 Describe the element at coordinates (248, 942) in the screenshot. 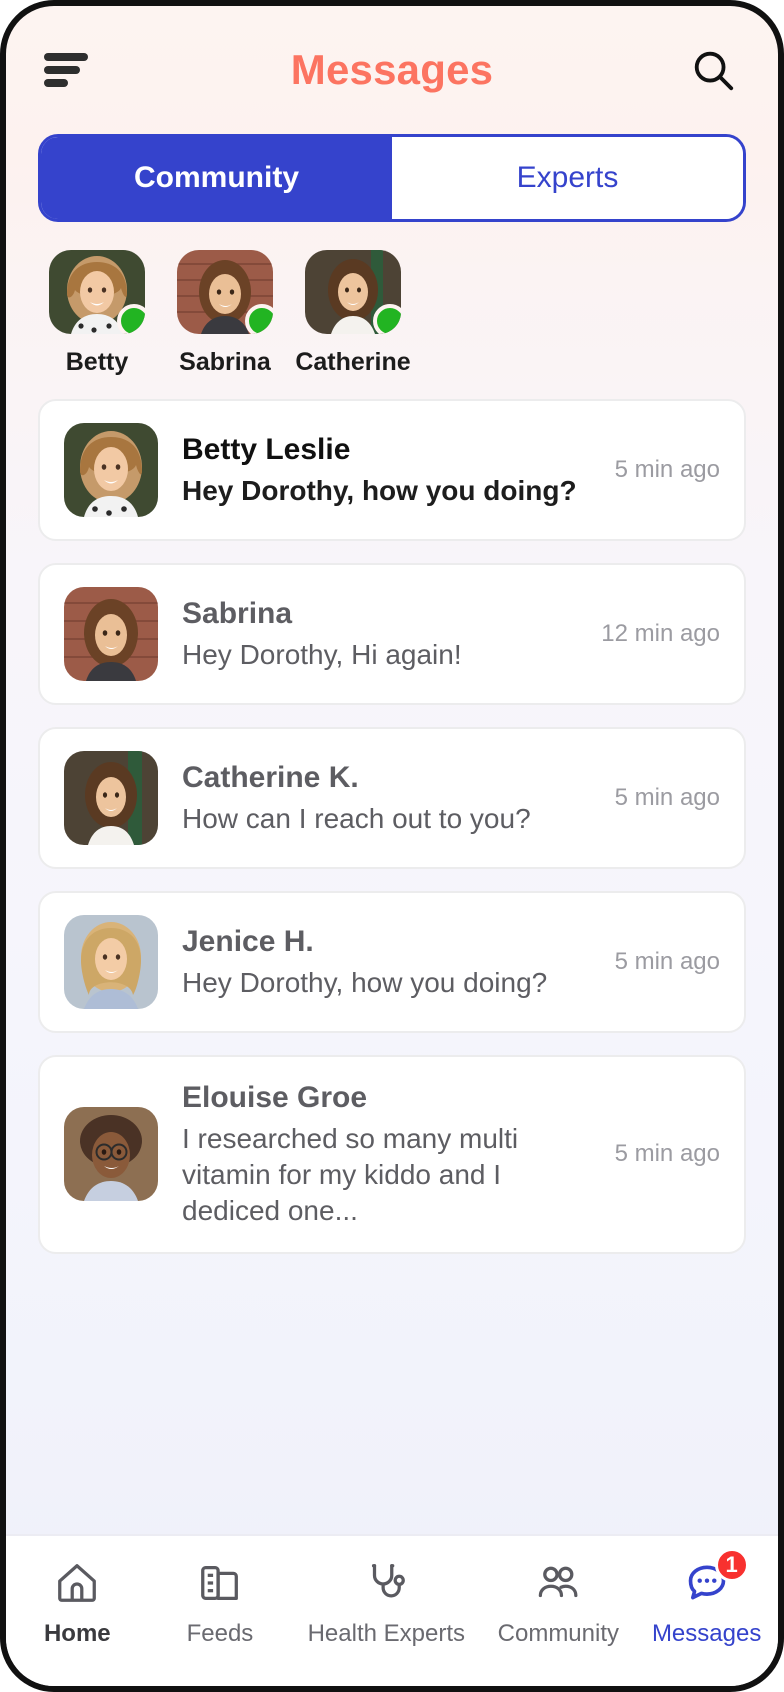

I see `contact-name: Jenice H.` at that location.